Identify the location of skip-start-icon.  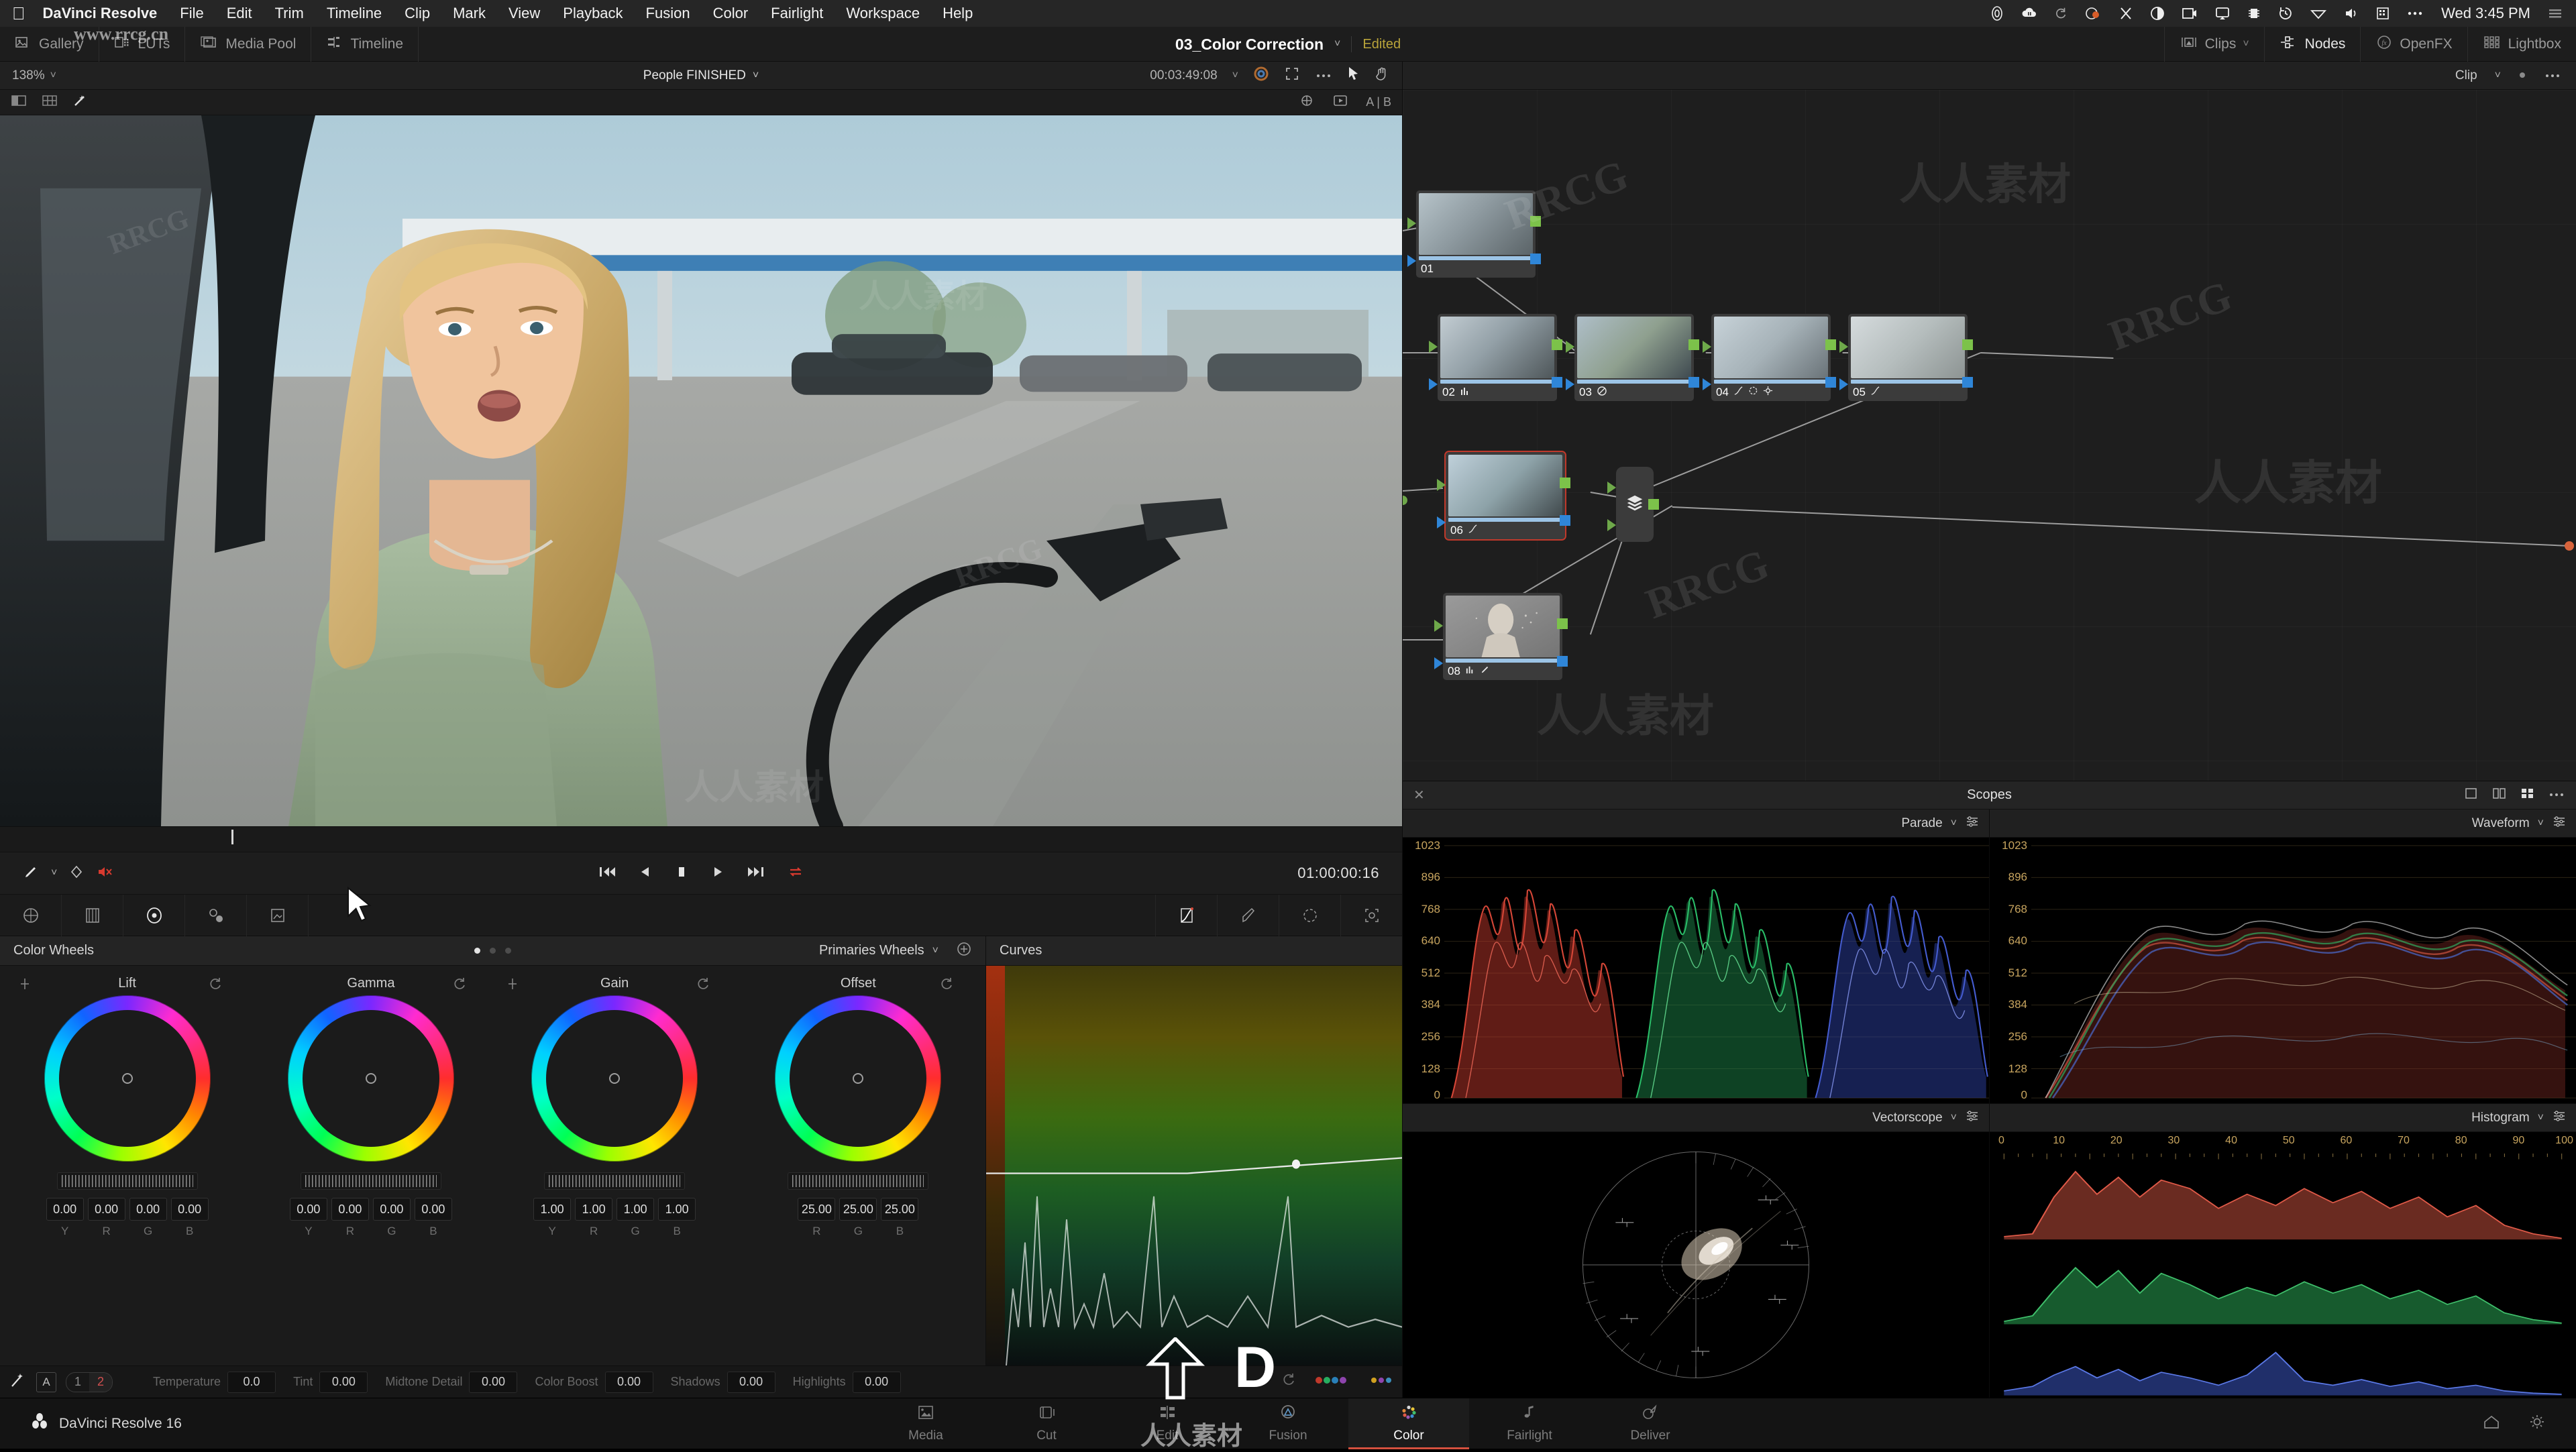
(607, 873).